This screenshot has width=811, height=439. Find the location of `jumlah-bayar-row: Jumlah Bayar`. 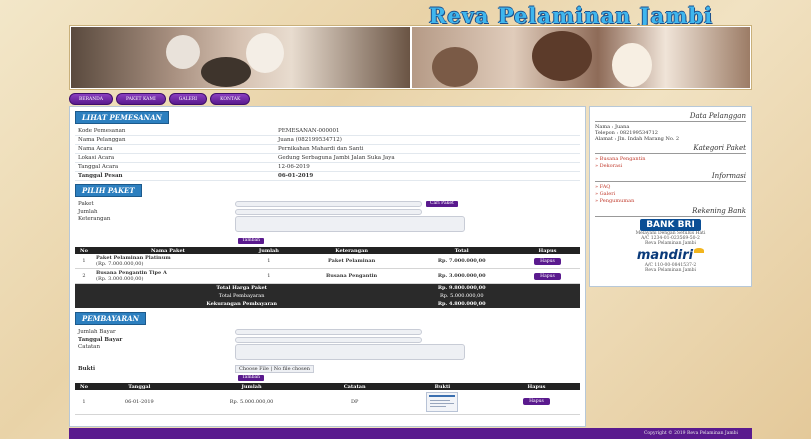

jumlah-bayar-row: Jumlah Bayar is located at coordinates (327, 332).